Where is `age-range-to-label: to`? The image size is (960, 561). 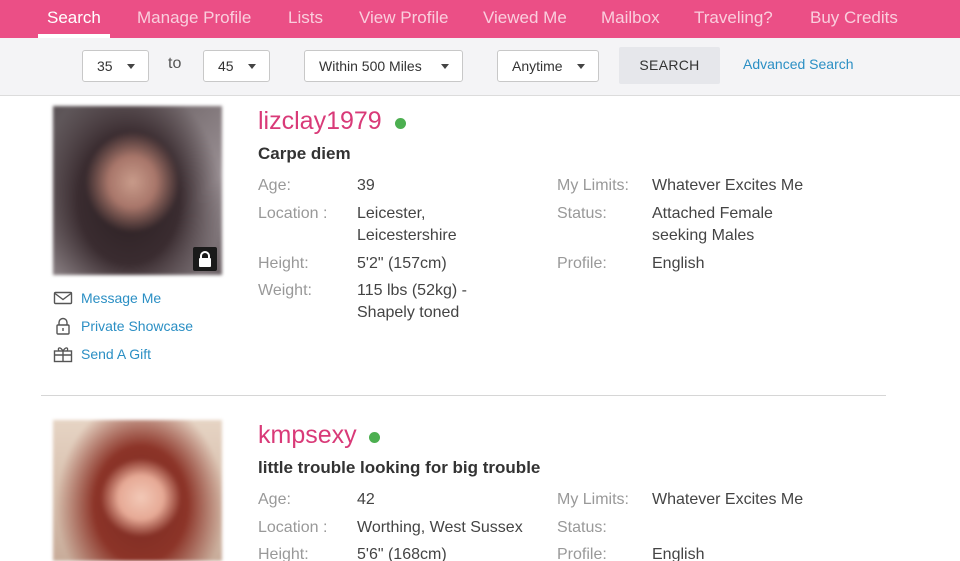
age-range-to-label: to is located at coordinates (175, 63).